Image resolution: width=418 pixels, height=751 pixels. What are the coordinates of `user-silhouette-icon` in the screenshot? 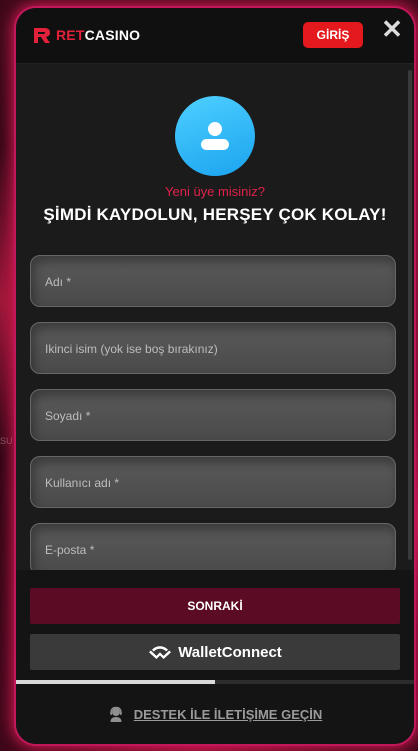 It's located at (215, 136).